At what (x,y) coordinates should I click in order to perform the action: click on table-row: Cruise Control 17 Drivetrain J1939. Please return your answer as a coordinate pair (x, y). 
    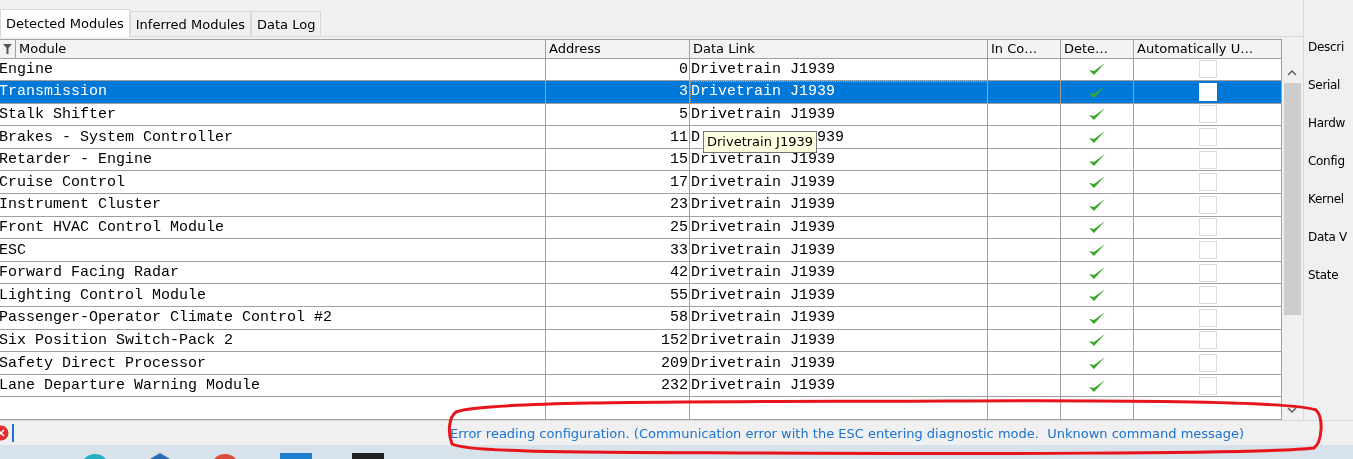
    Looking at the image, I should click on (641, 183).